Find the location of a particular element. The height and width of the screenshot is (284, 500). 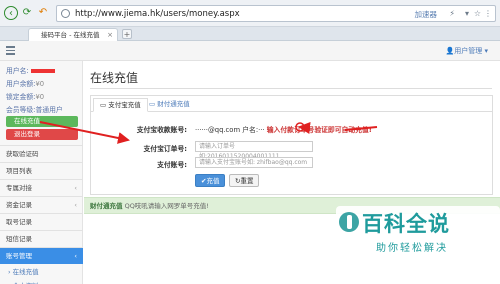

card-icon: ▭ is located at coordinates (104, 105).